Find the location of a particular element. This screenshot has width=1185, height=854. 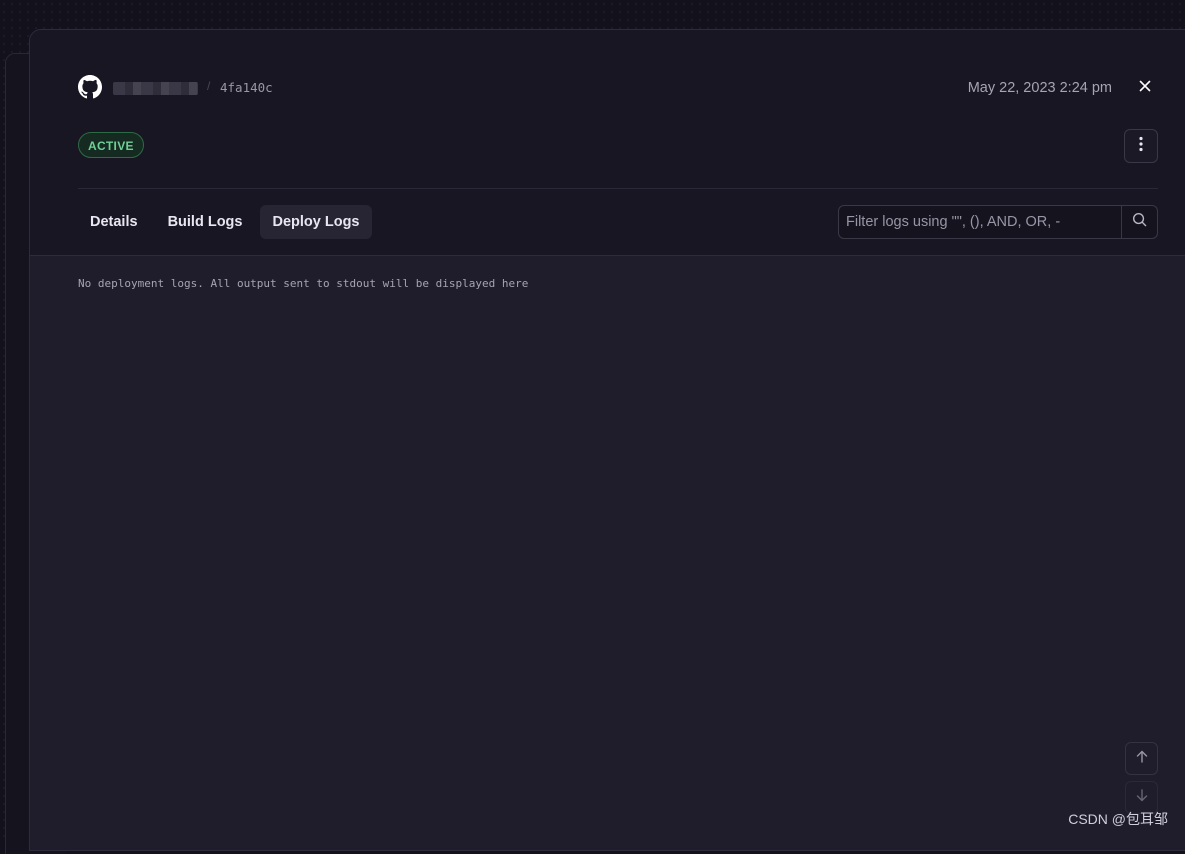

repo-name-redacted is located at coordinates (155, 88).